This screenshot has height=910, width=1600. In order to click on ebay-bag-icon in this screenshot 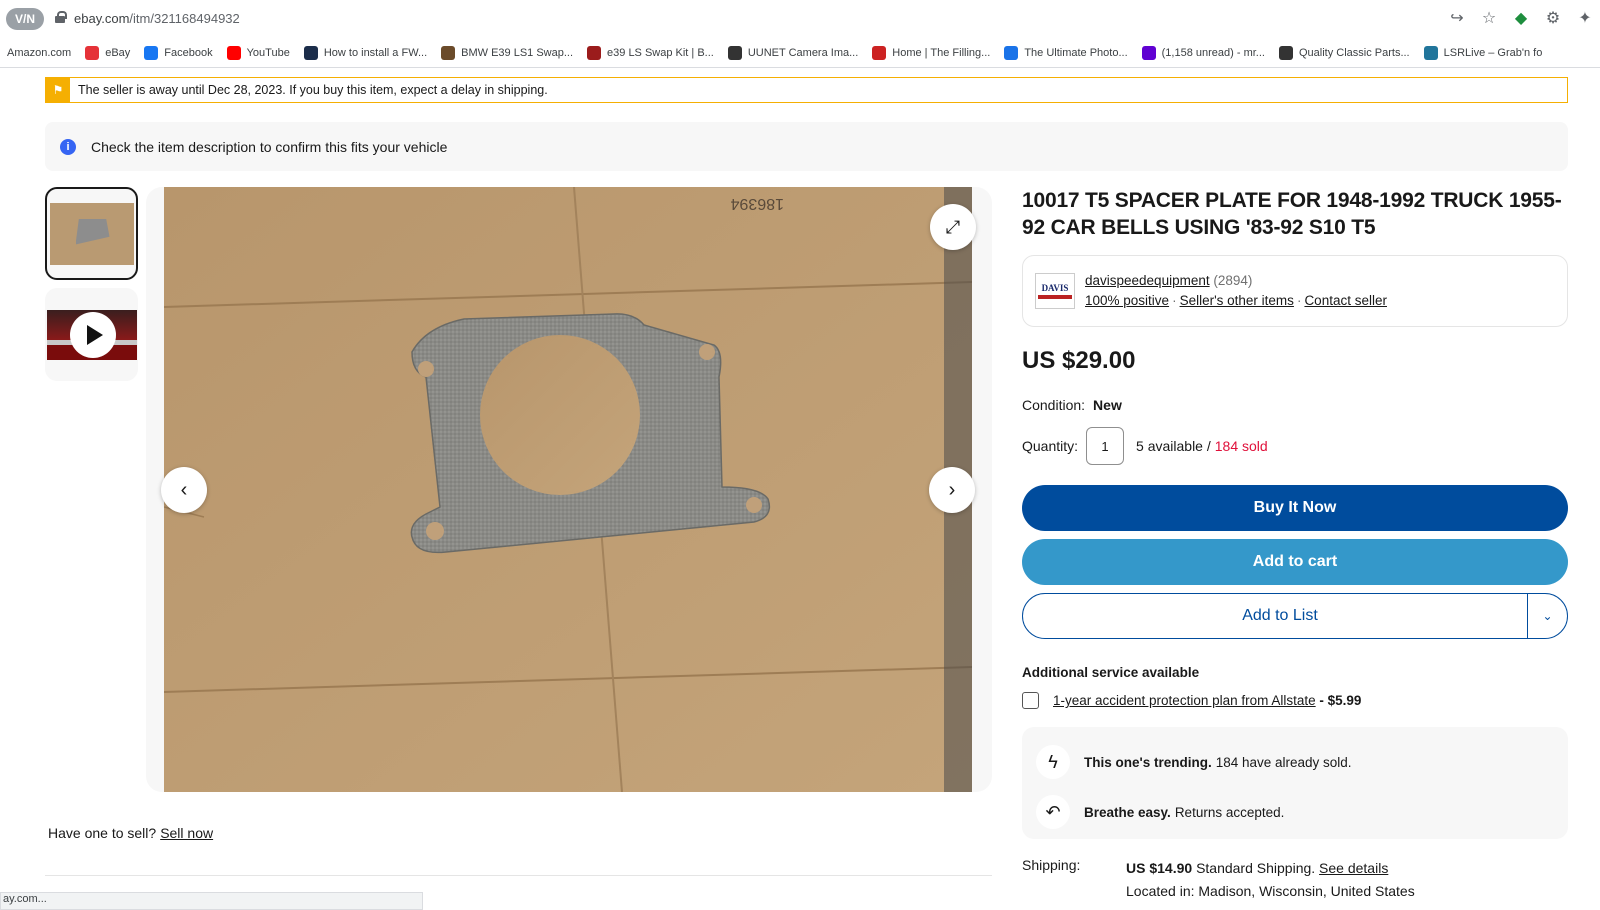, I will do `click(92, 52)`.